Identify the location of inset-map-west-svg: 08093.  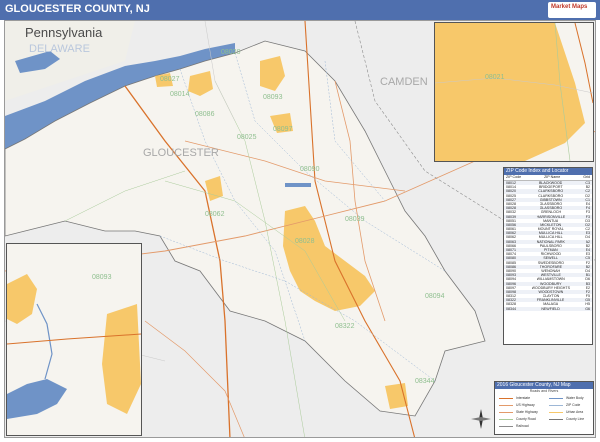
(74, 339).